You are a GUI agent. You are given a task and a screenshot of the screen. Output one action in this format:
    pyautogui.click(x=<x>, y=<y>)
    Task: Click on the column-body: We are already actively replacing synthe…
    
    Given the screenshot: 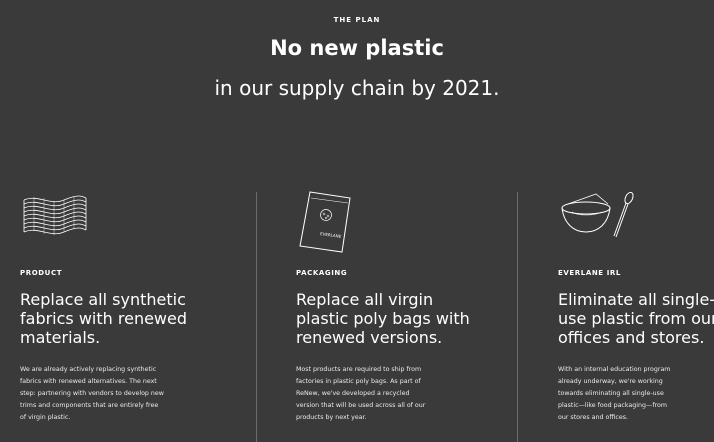 What is the action you would take?
    pyautogui.click(x=92, y=393)
    